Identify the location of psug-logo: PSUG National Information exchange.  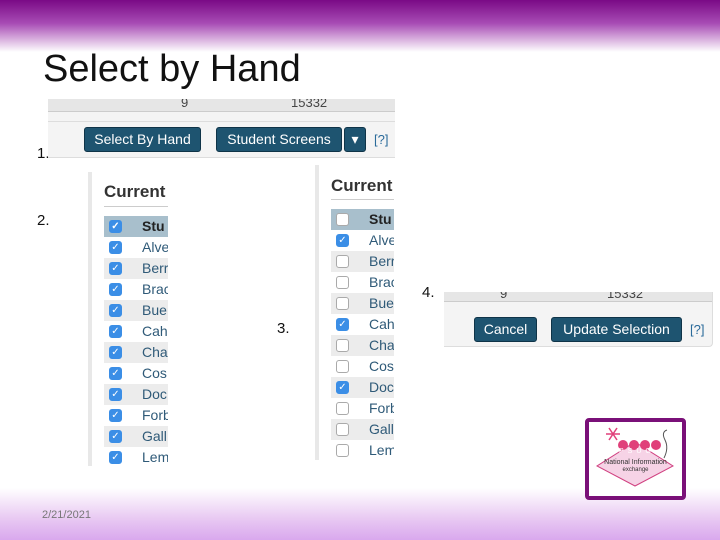
(635, 459).